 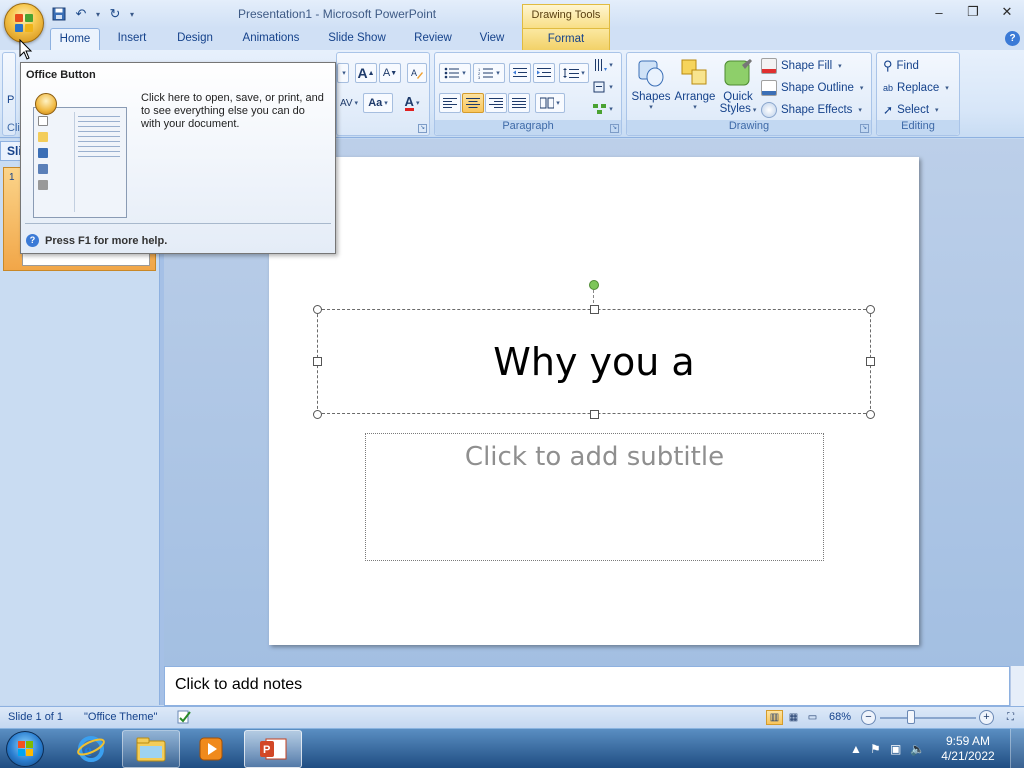 I want to click on notes-pane: Click to add notes, so click(x=587, y=686).